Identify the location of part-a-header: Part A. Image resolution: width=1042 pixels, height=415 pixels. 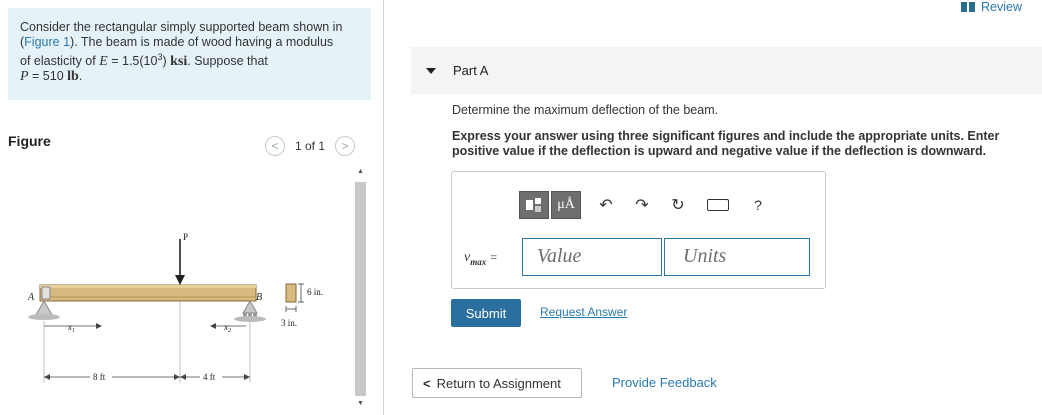
(726, 70).